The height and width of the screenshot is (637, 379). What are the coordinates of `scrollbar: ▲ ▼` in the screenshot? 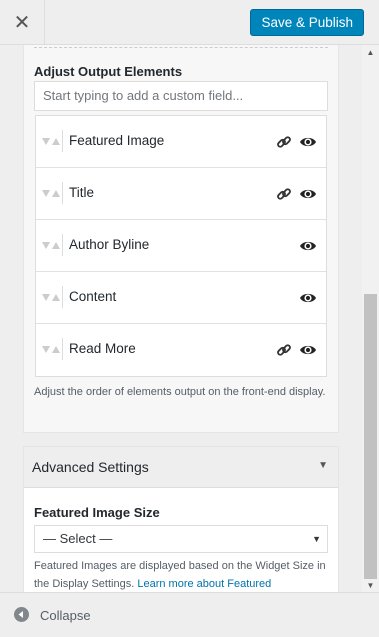 It's located at (370, 318).